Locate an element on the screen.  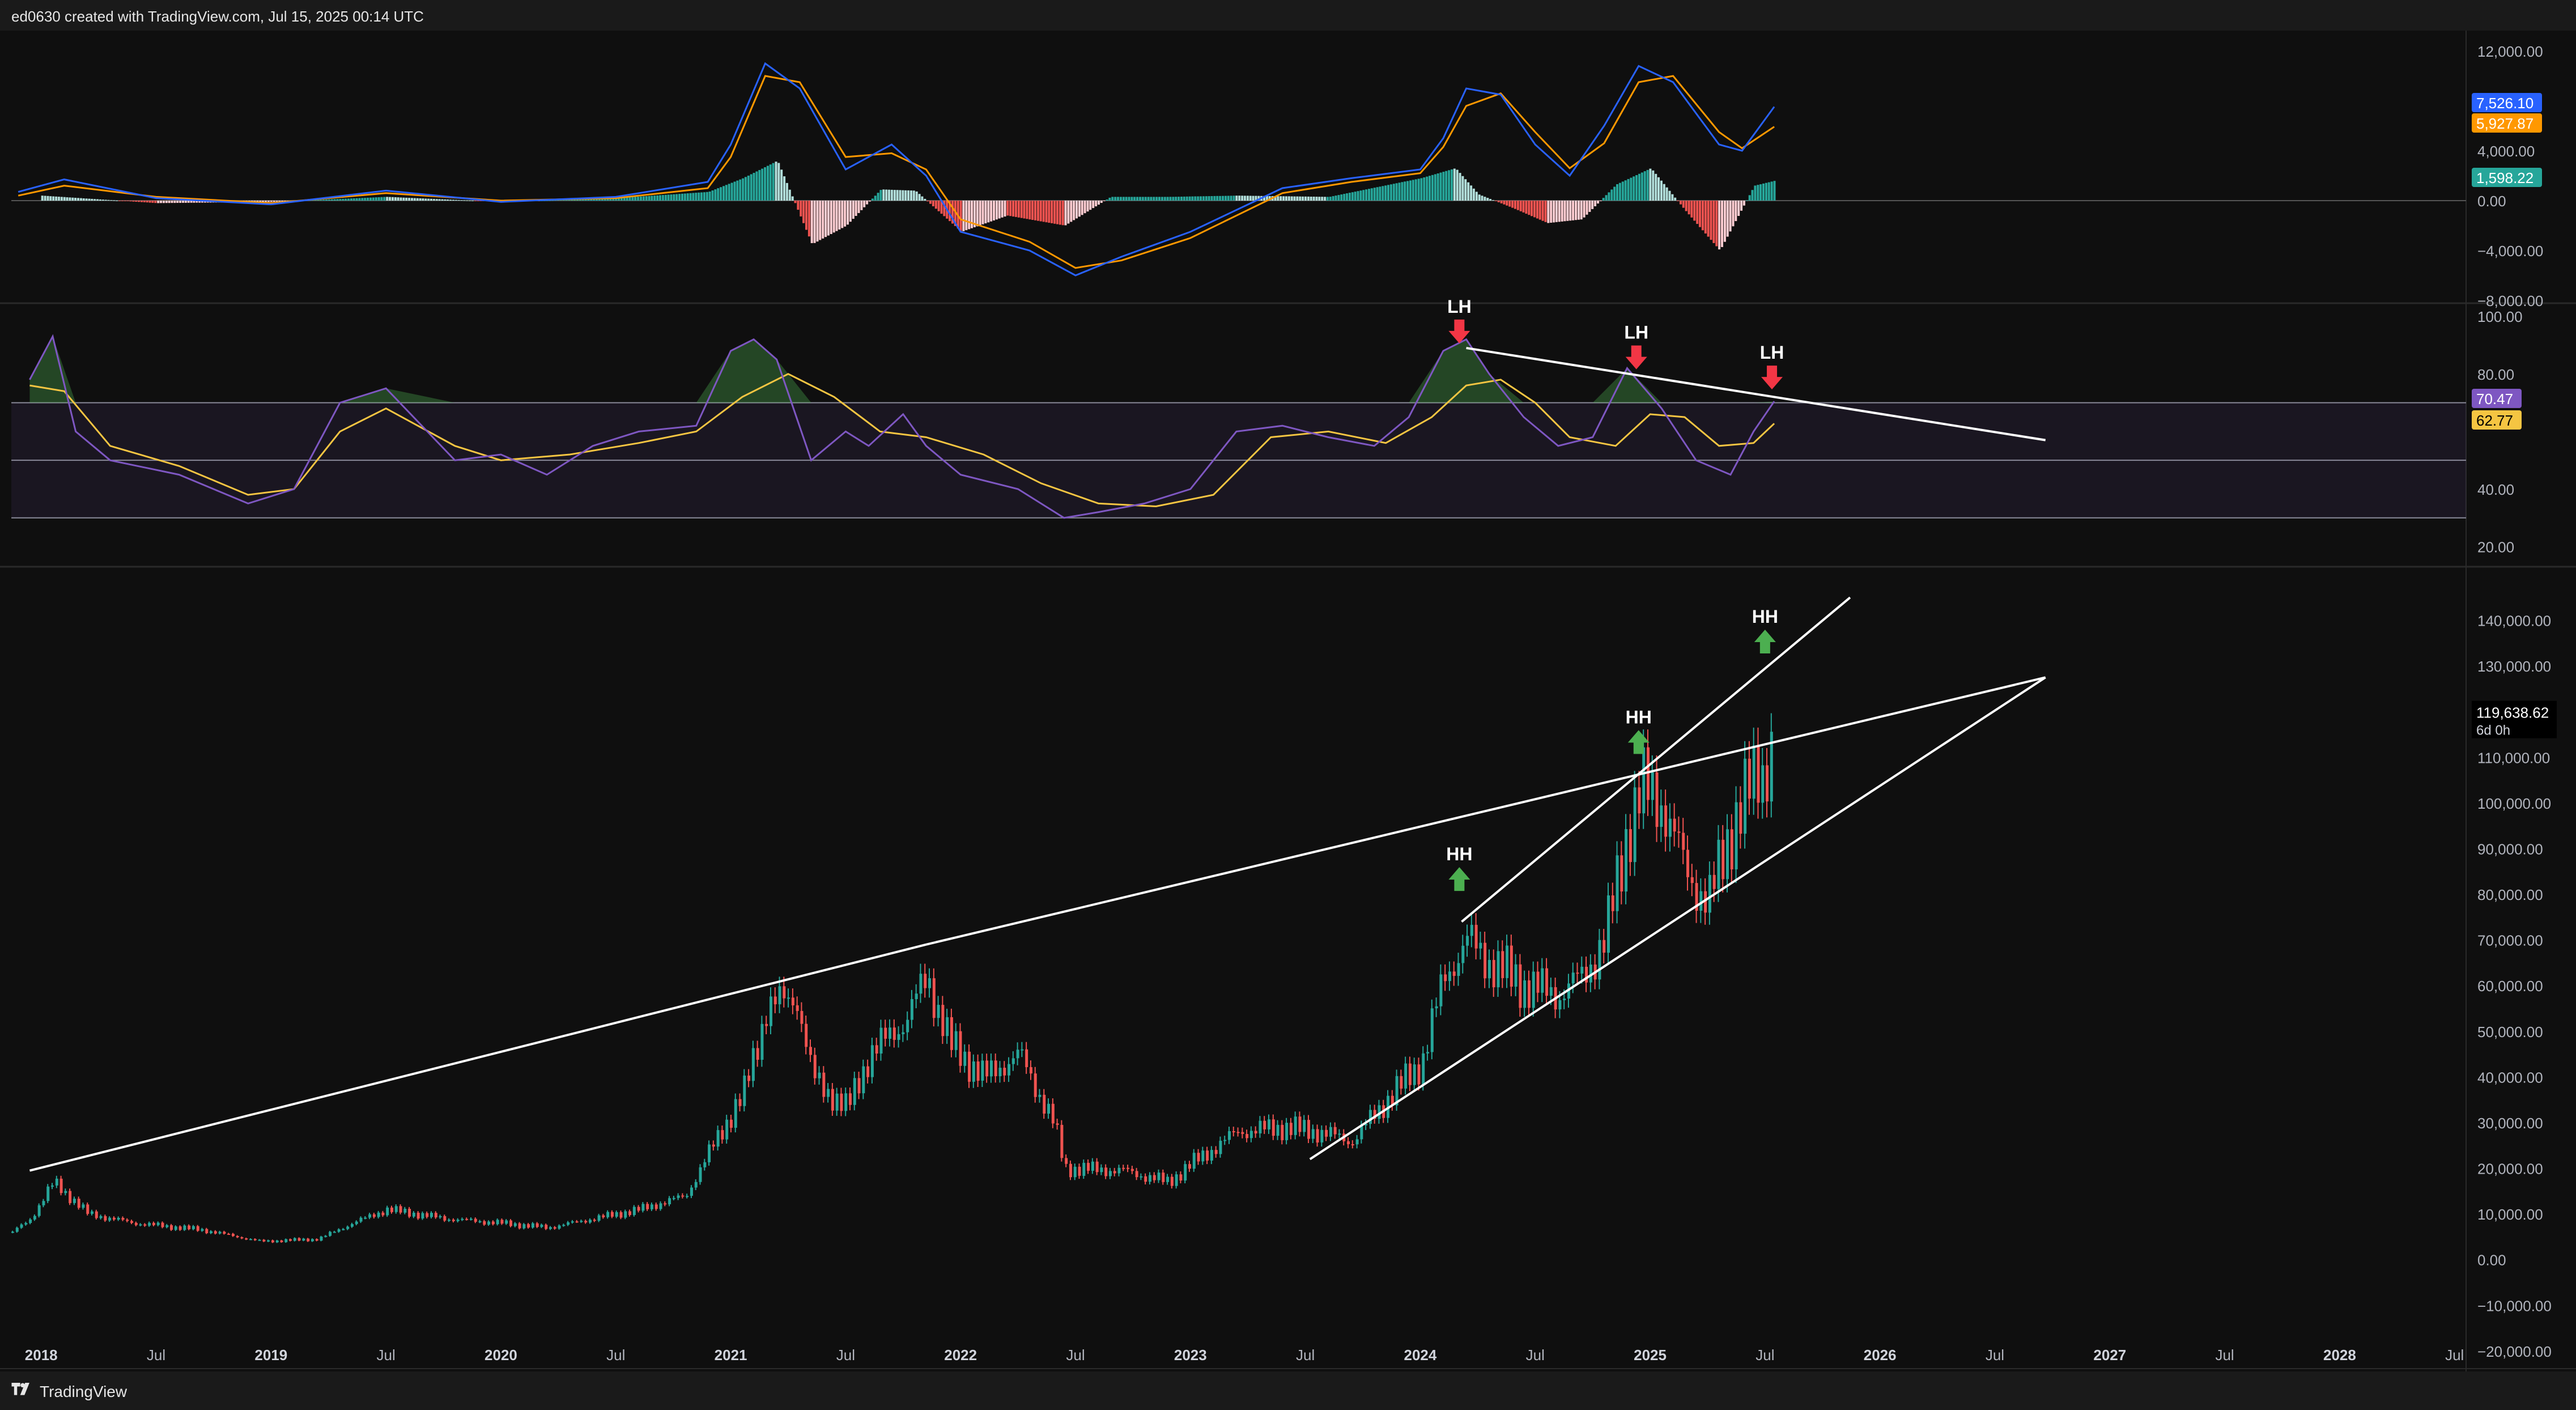
time-x-tick: Jul is located at coordinates (2224, 1356).